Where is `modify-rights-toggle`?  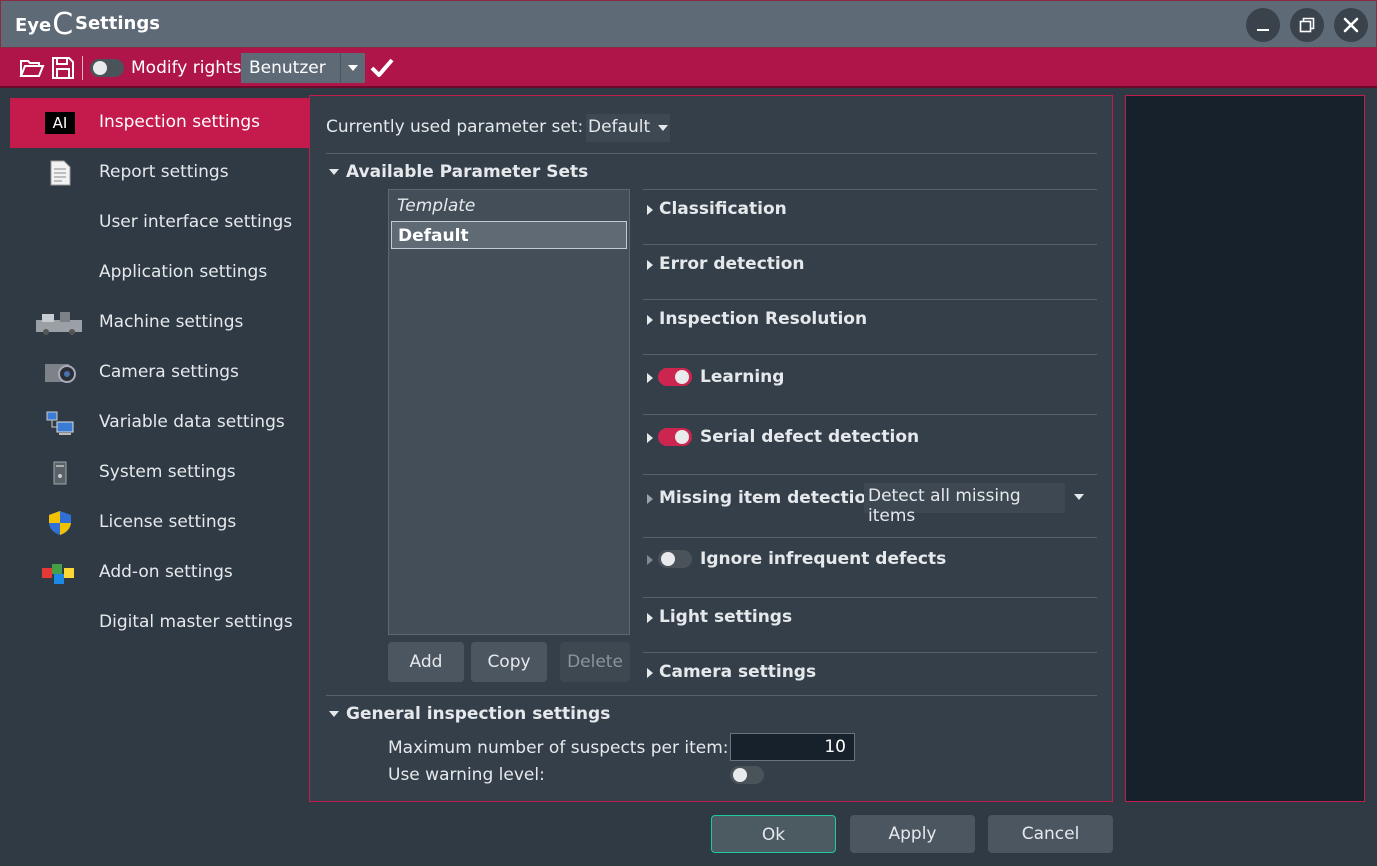
modify-rights-toggle is located at coordinates (107, 68).